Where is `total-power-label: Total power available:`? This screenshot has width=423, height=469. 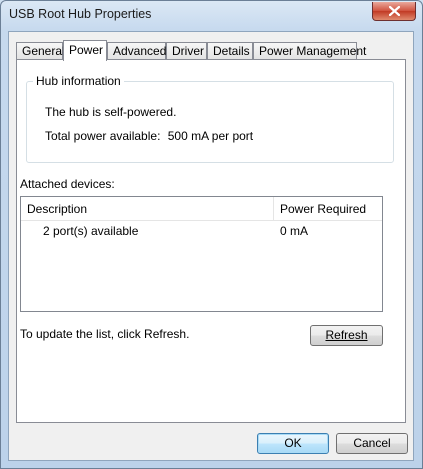 total-power-label: Total power available: is located at coordinates (103, 136).